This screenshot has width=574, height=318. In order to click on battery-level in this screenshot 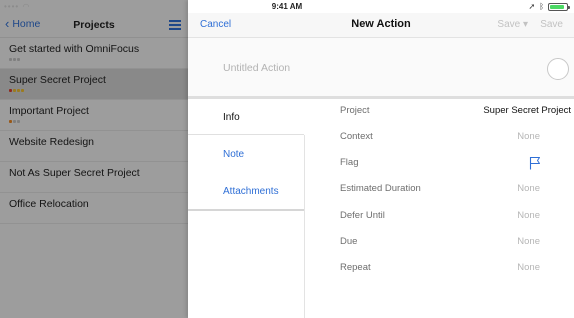, I will do `click(557, 6)`.